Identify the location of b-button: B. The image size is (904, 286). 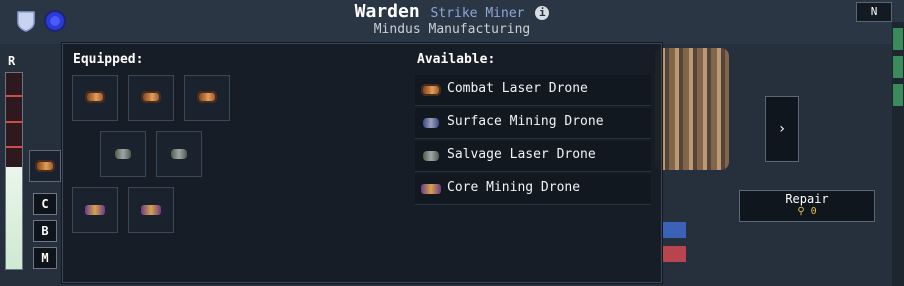
(45, 231).